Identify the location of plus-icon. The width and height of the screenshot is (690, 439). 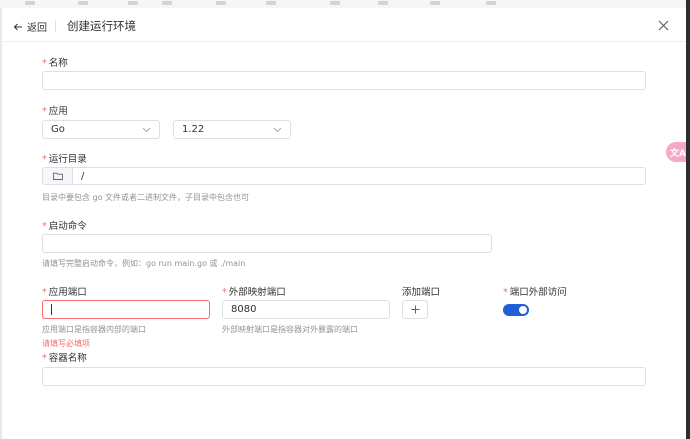
(415, 309).